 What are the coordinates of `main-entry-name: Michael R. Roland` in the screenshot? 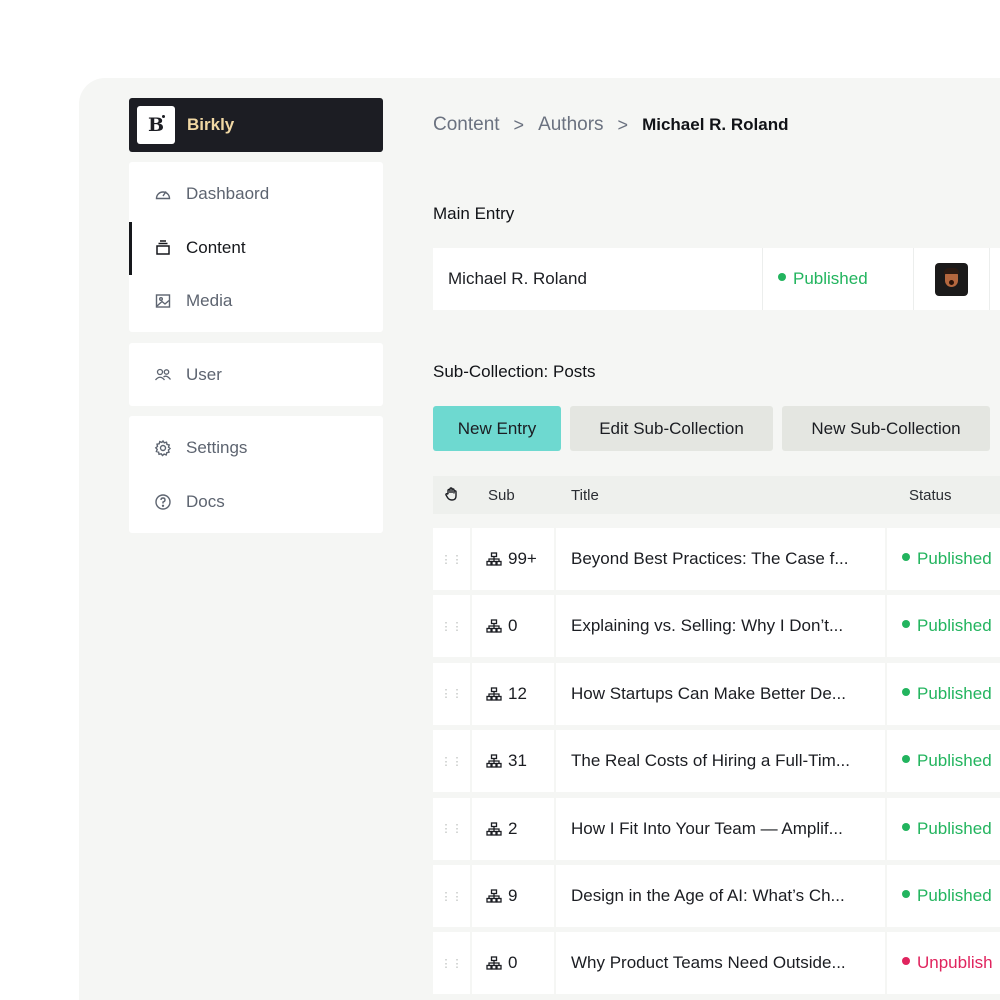 It's located at (598, 279).